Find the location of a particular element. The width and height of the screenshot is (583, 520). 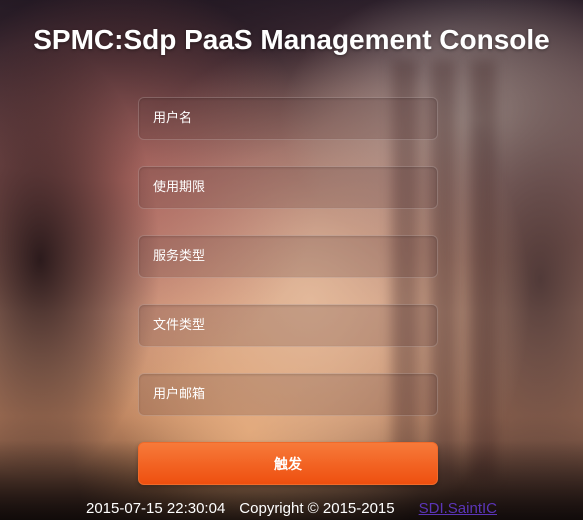

service-type-field is located at coordinates (288, 256).